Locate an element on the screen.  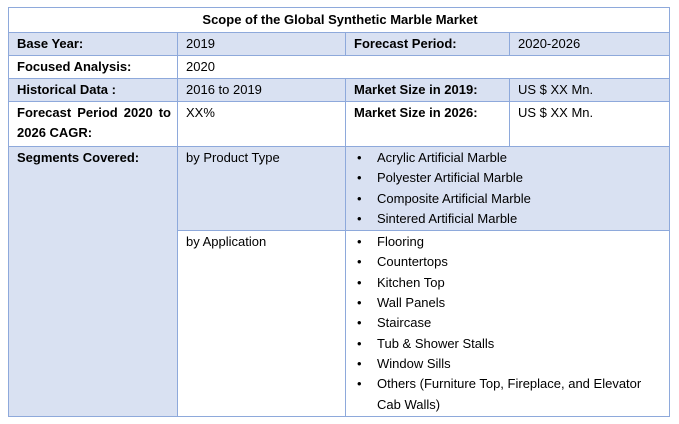
list-item-label: Wall Panels is located at coordinates (411, 303).